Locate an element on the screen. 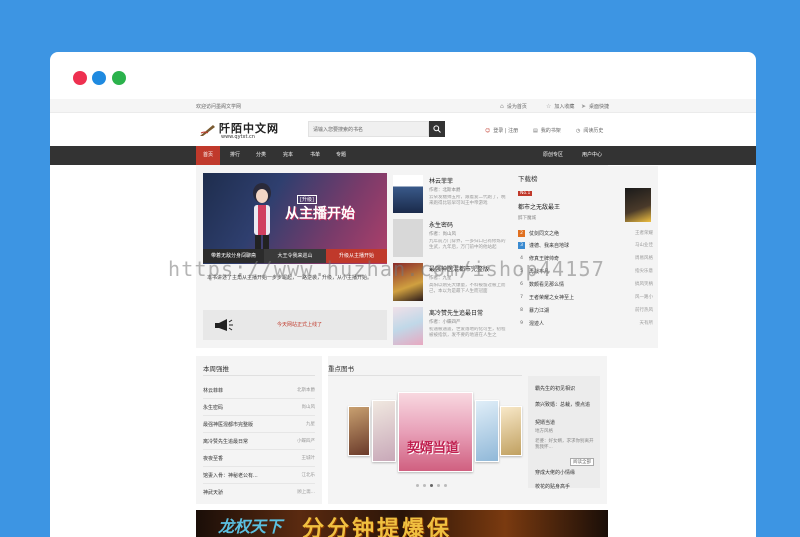 This screenshot has width=800, height=537. list-item: 永生密码 尚山风 is located at coordinates (259, 407).